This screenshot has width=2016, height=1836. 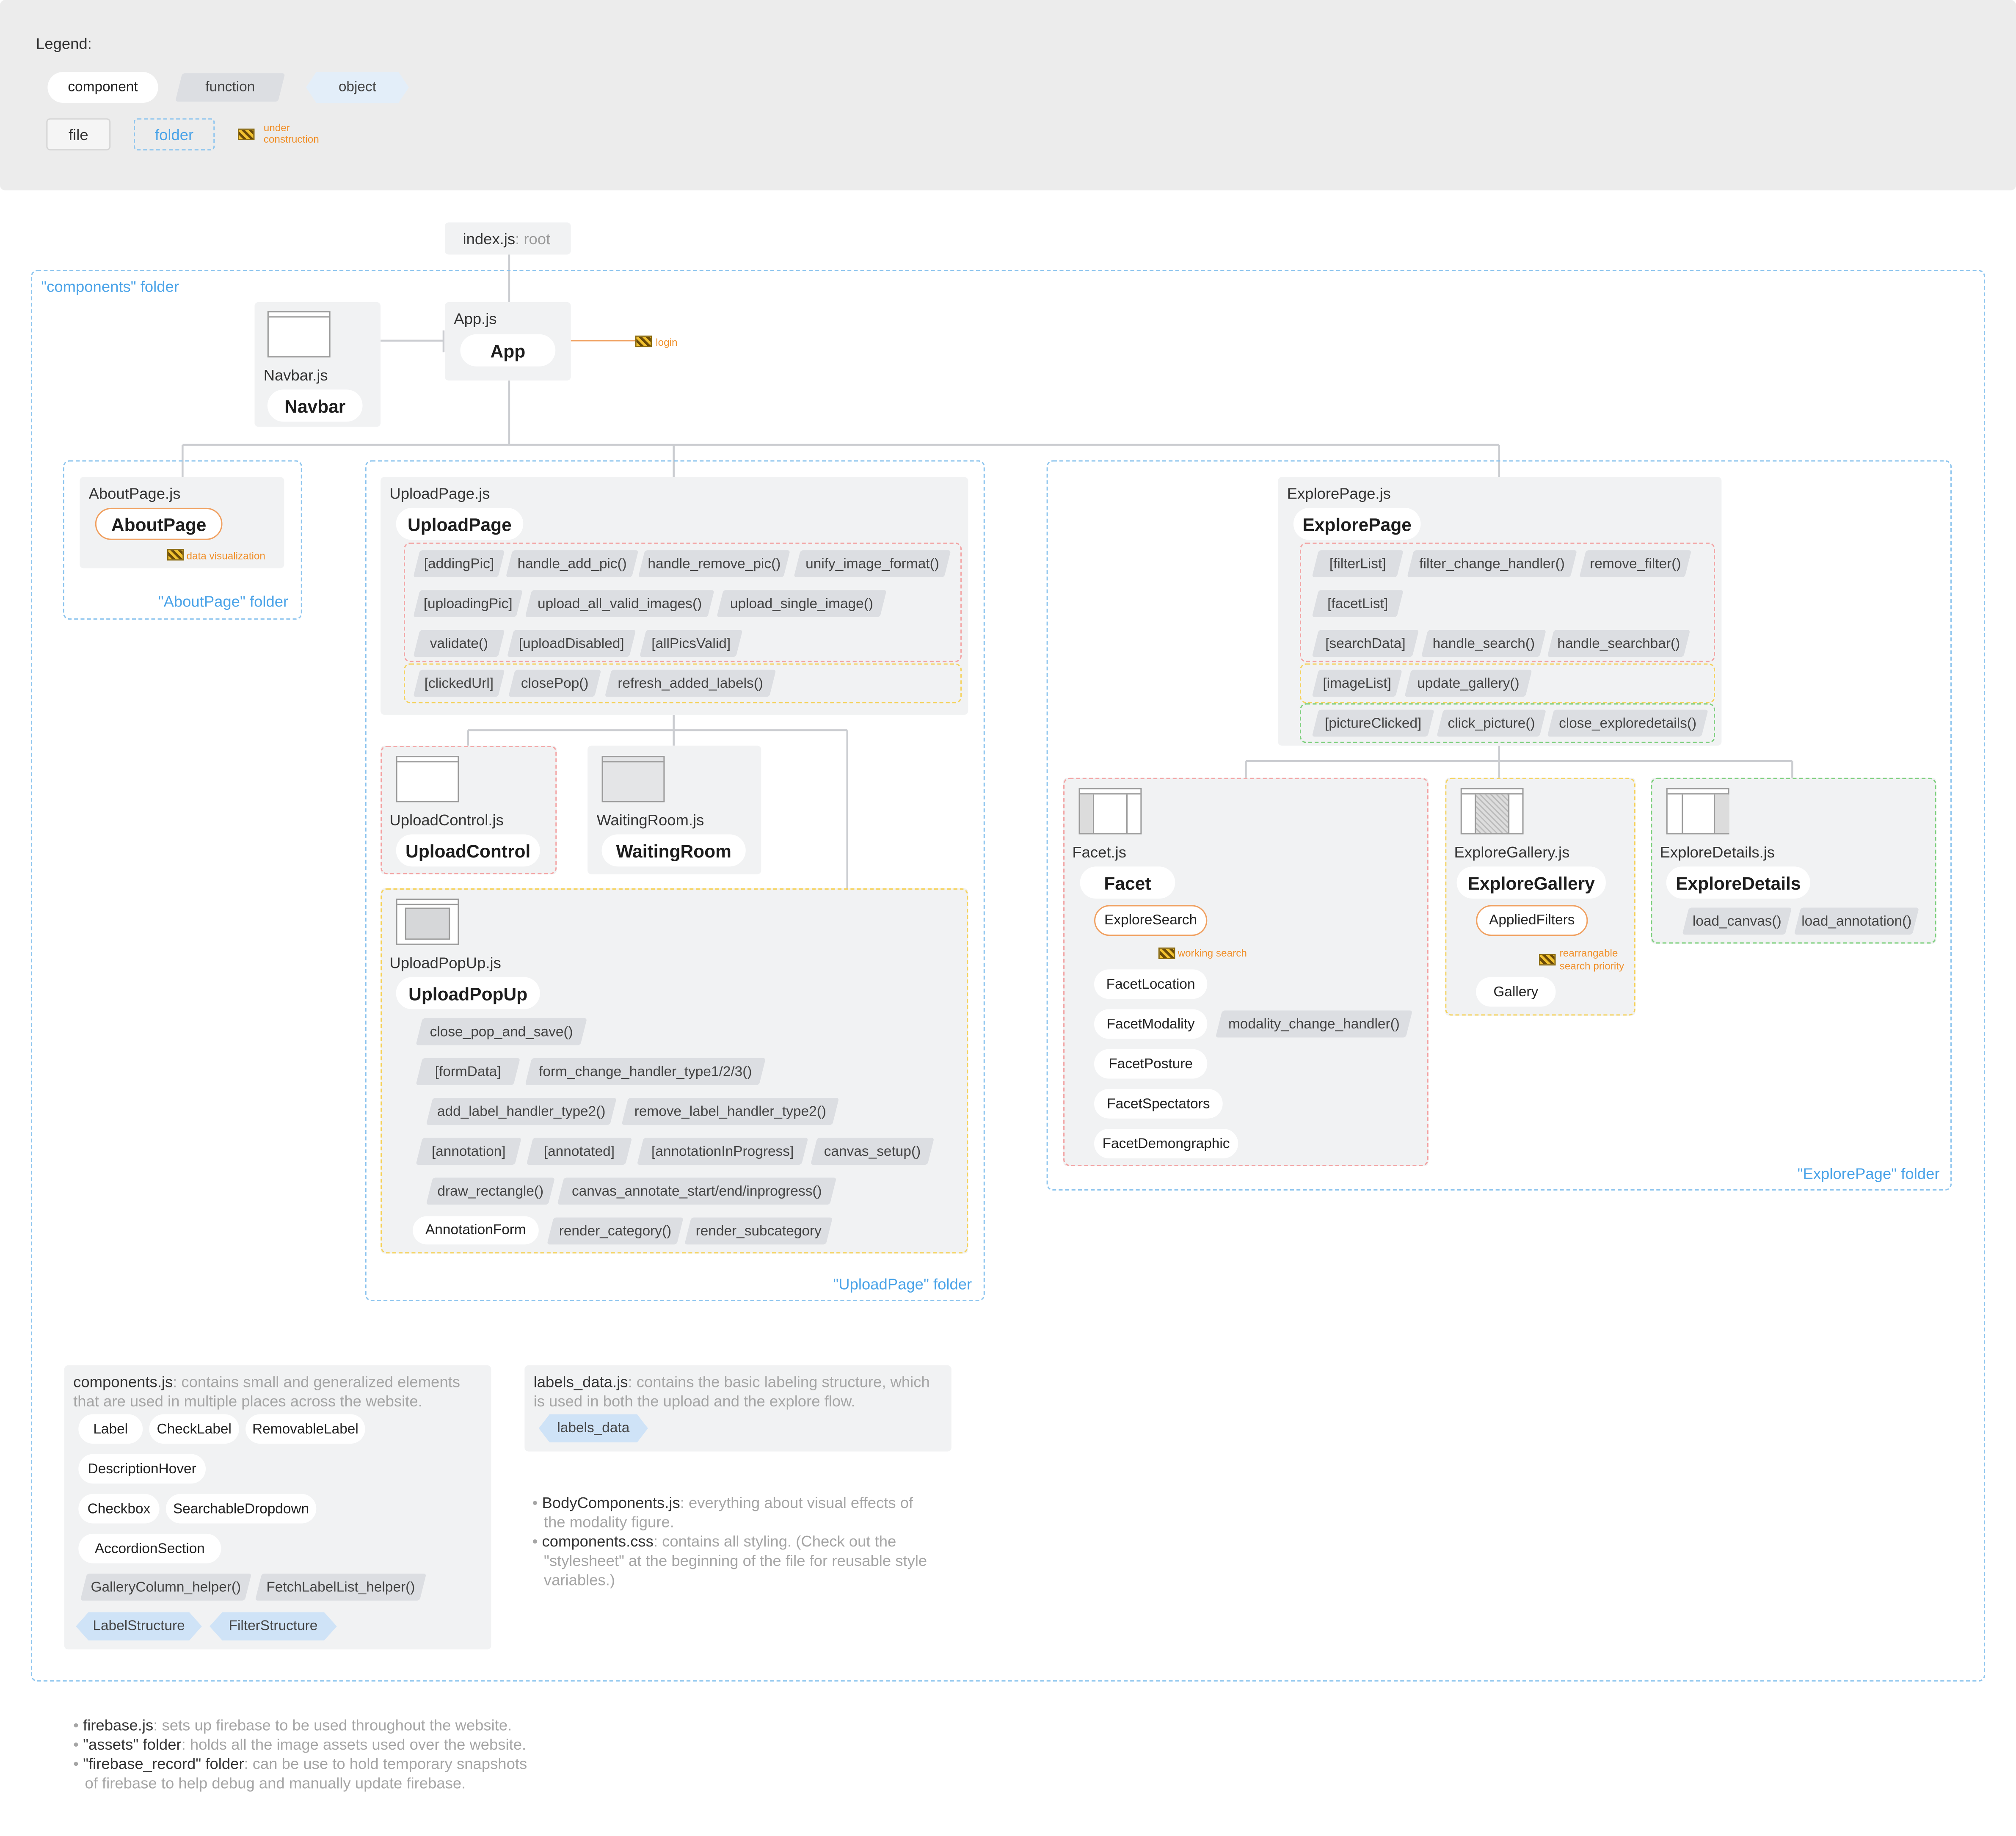 I want to click on facetspectators-component: FacetSpectators, so click(x=1158, y=1104).